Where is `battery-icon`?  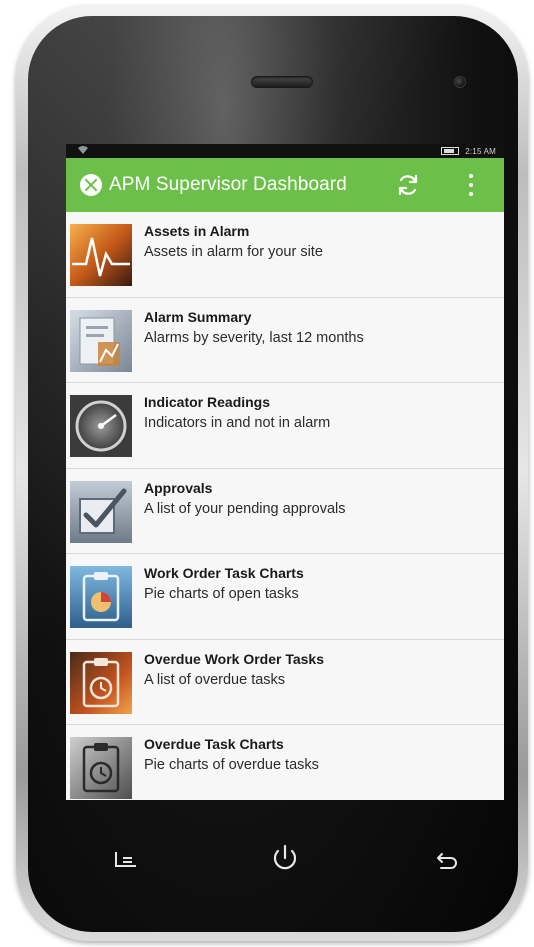
battery-icon is located at coordinates (450, 151).